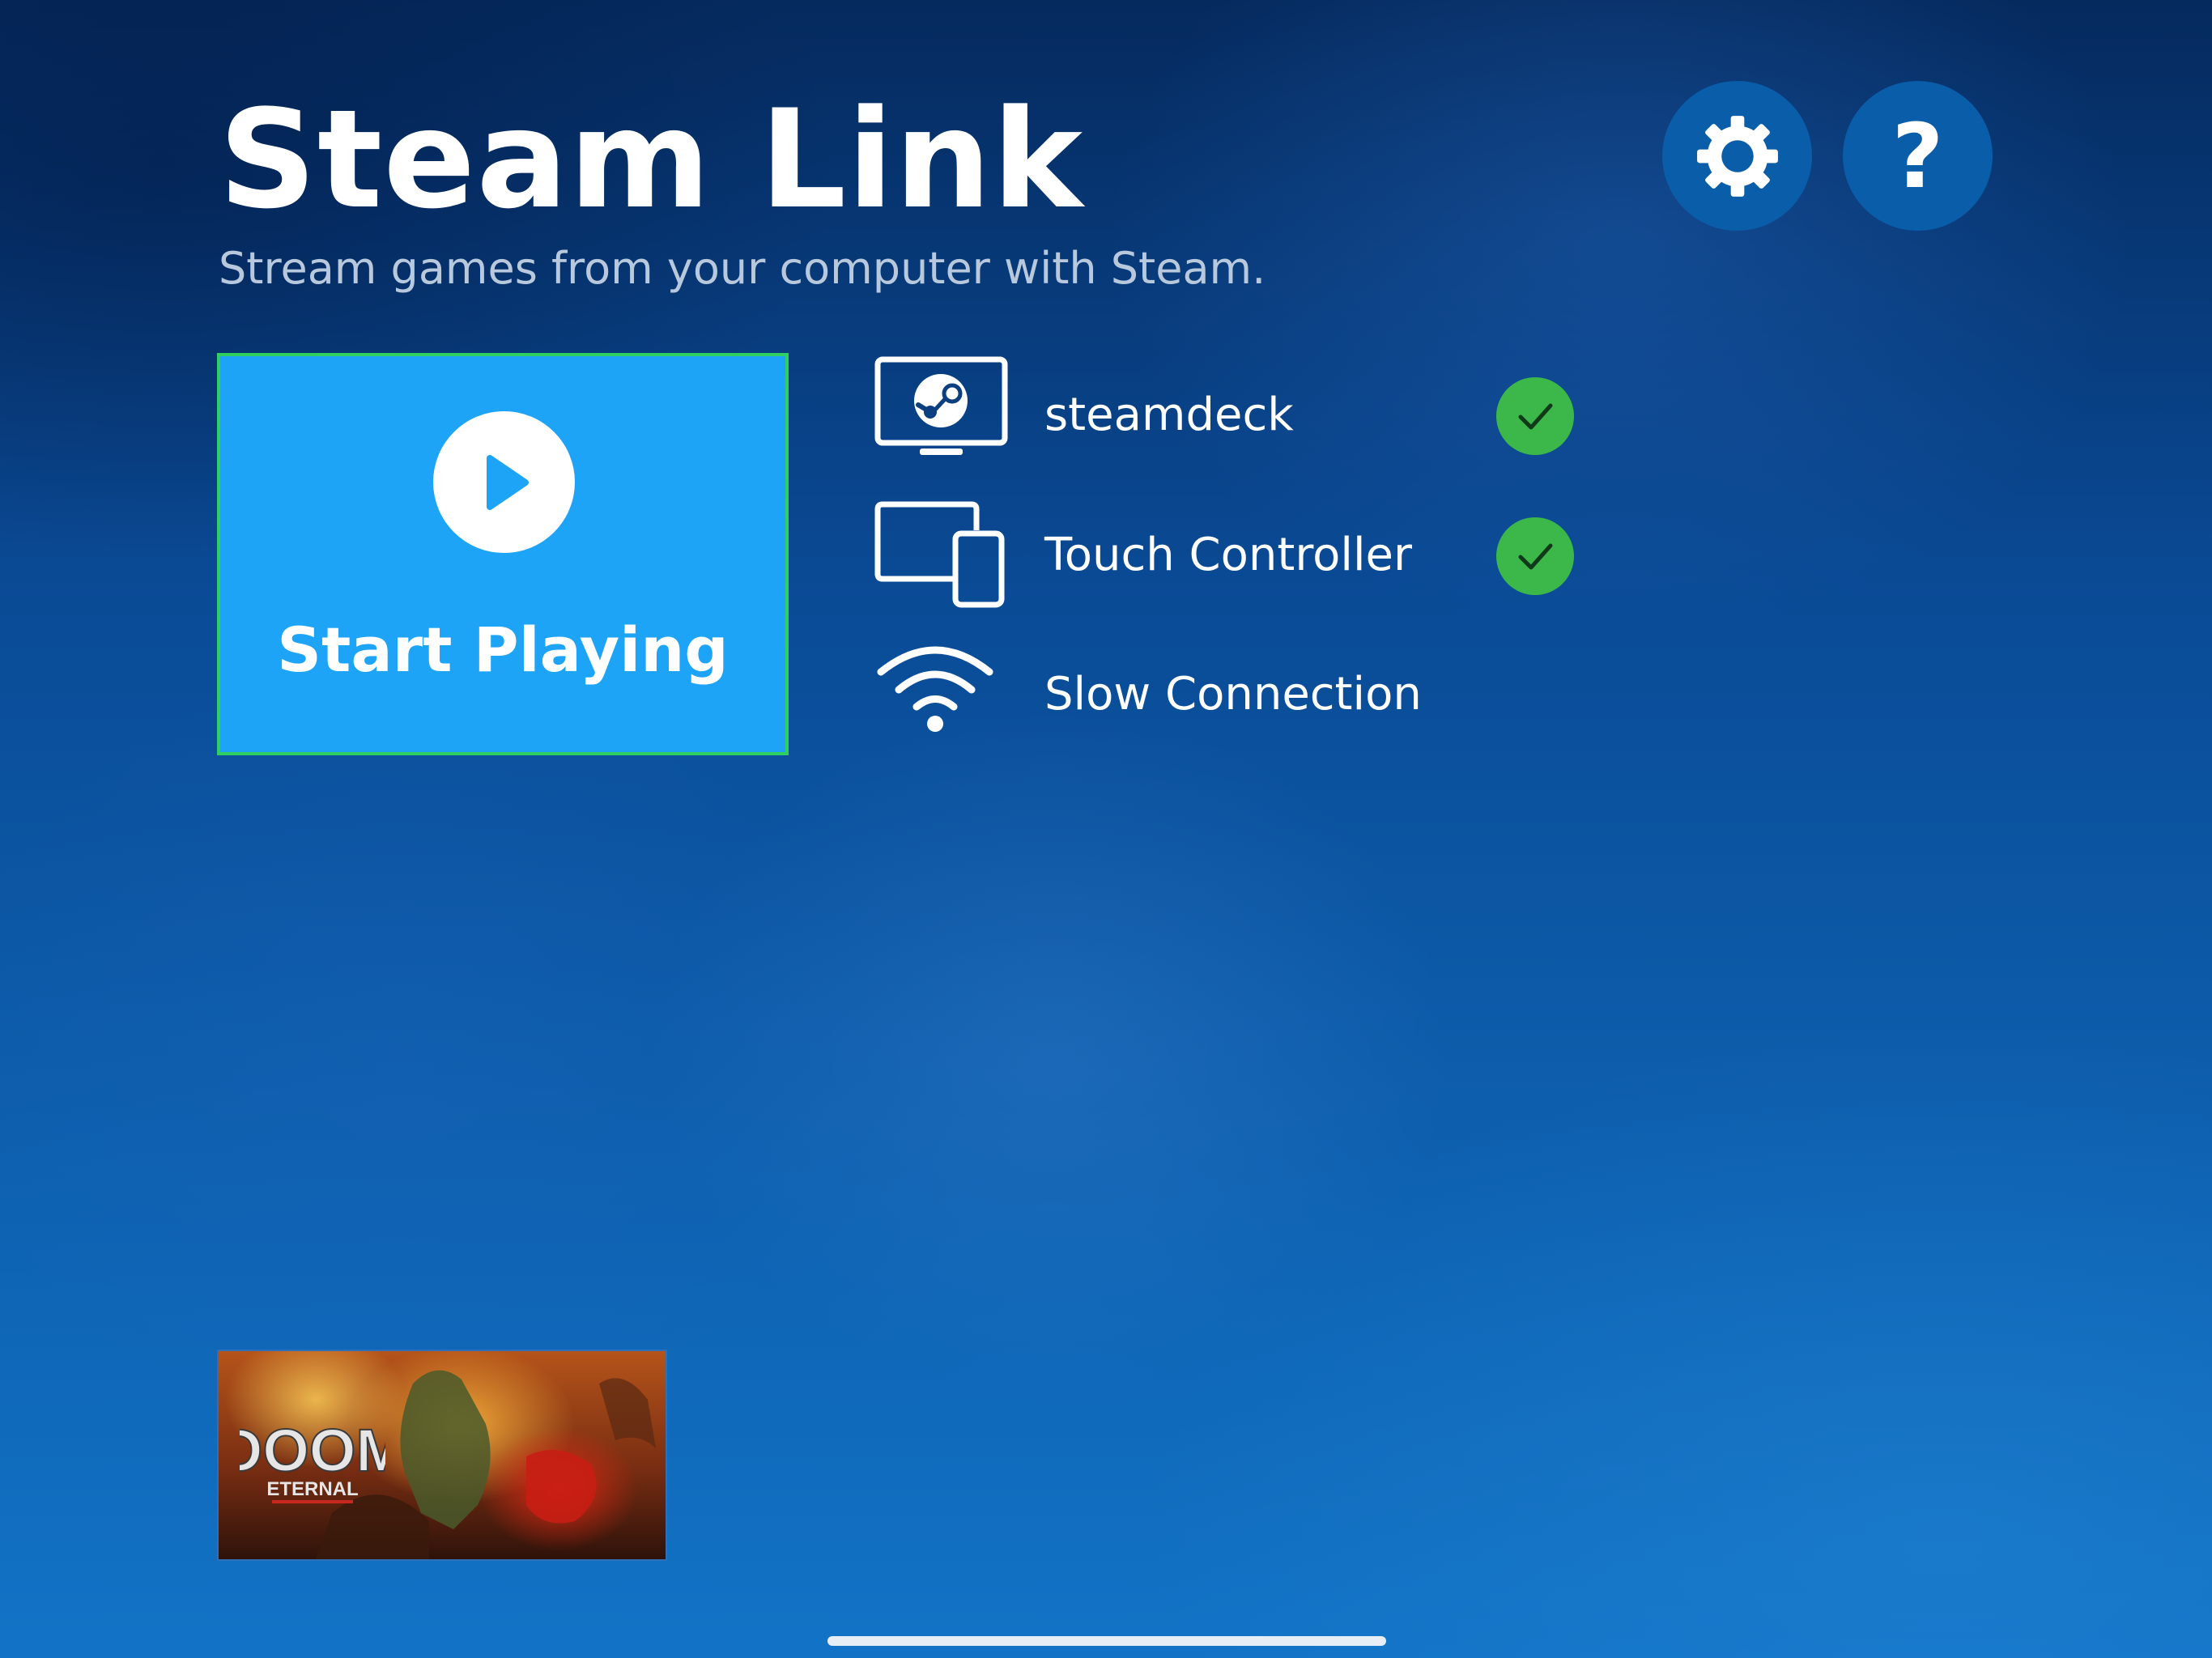  What do you see at coordinates (1228, 555) in the screenshot?
I see `controller-label: Touch Controller` at bounding box center [1228, 555].